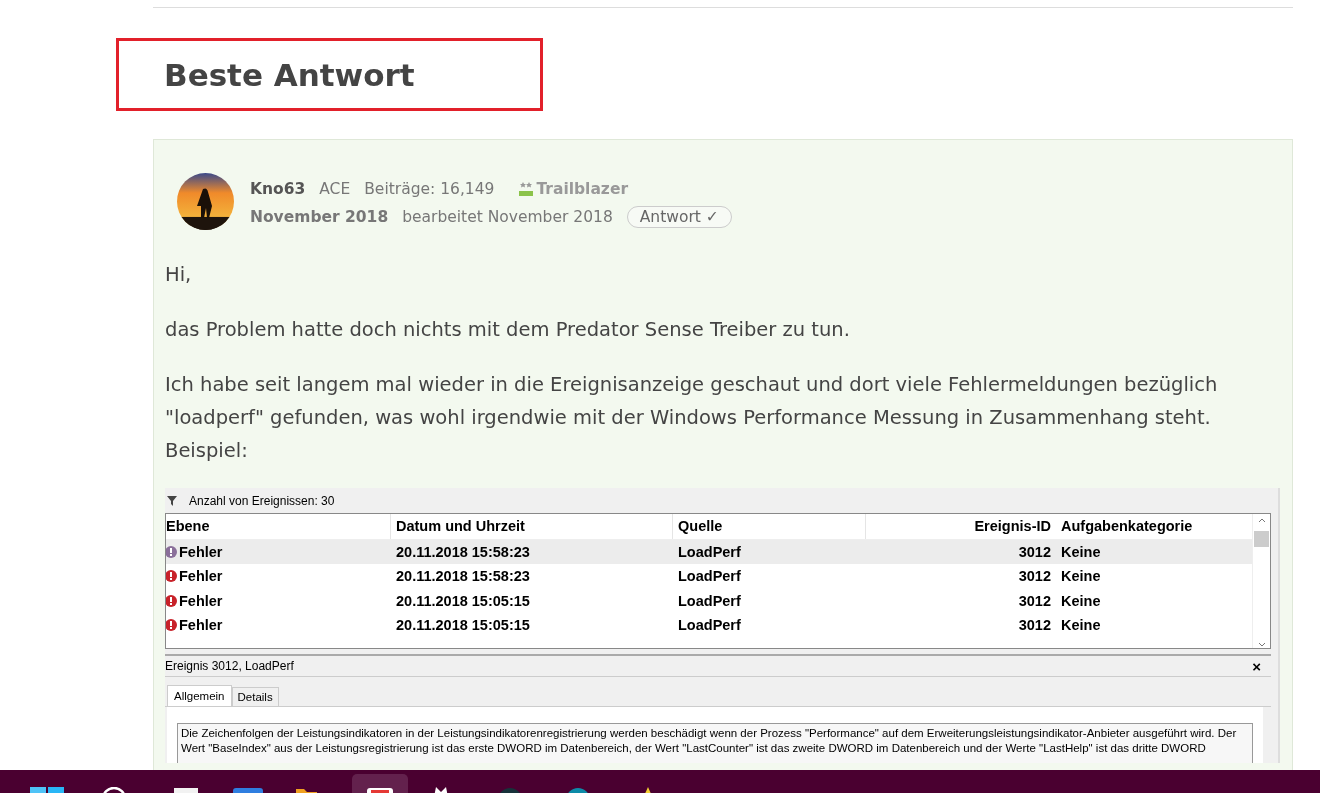  What do you see at coordinates (582, 189) in the screenshot?
I see `badge-label: Trailblazer` at bounding box center [582, 189].